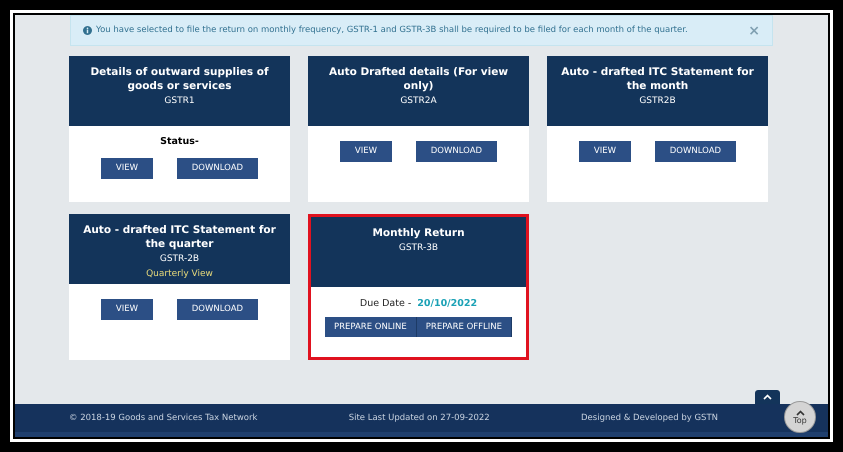 This screenshot has height=452, width=843. Describe the element at coordinates (649, 418) in the screenshot. I see `credits-text: Designed & Developed by GSTN` at that location.